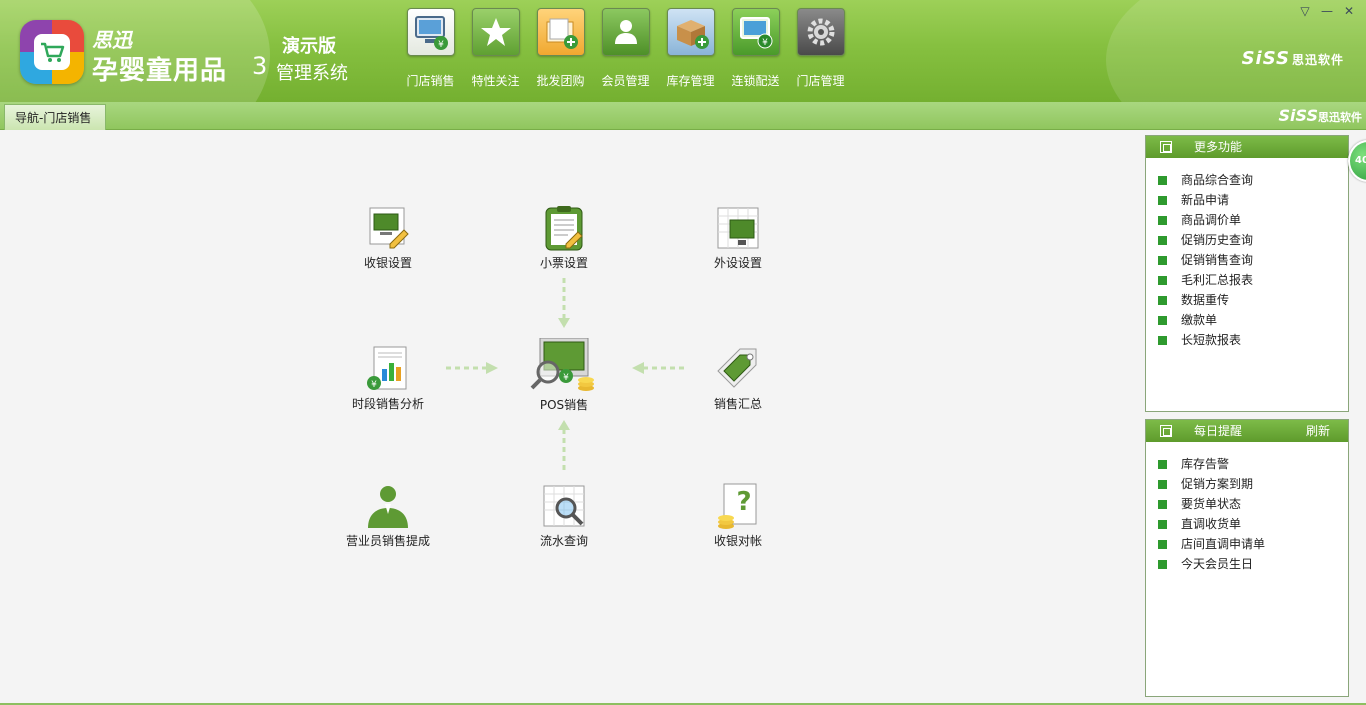 This screenshot has width=1366, height=705. What do you see at coordinates (1253, 200) in the screenshot?
I see `list-item: 新品申请` at bounding box center [1253, 200].